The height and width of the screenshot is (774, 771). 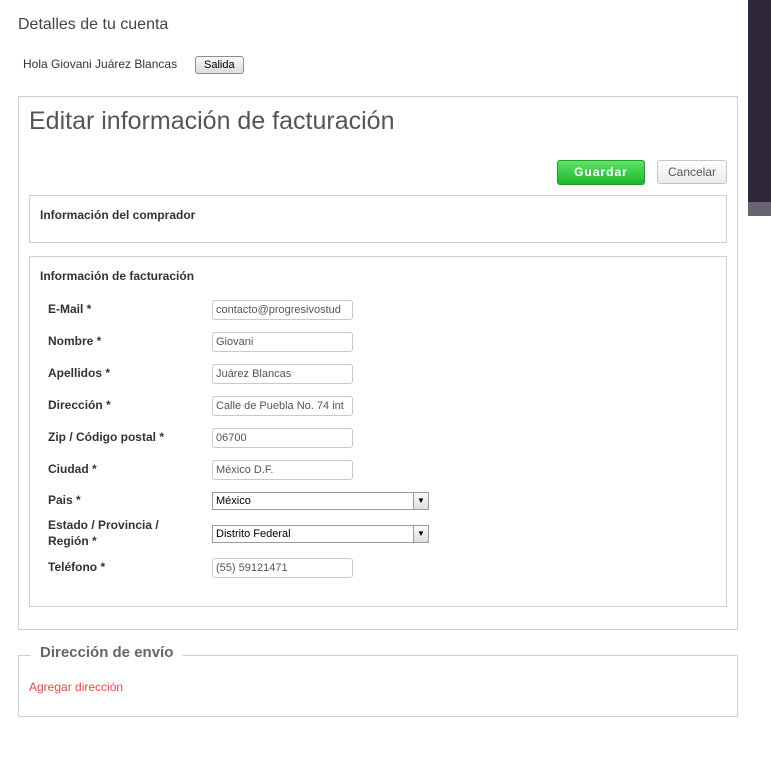 I want to click on address-field, so click(x=282, y=406).